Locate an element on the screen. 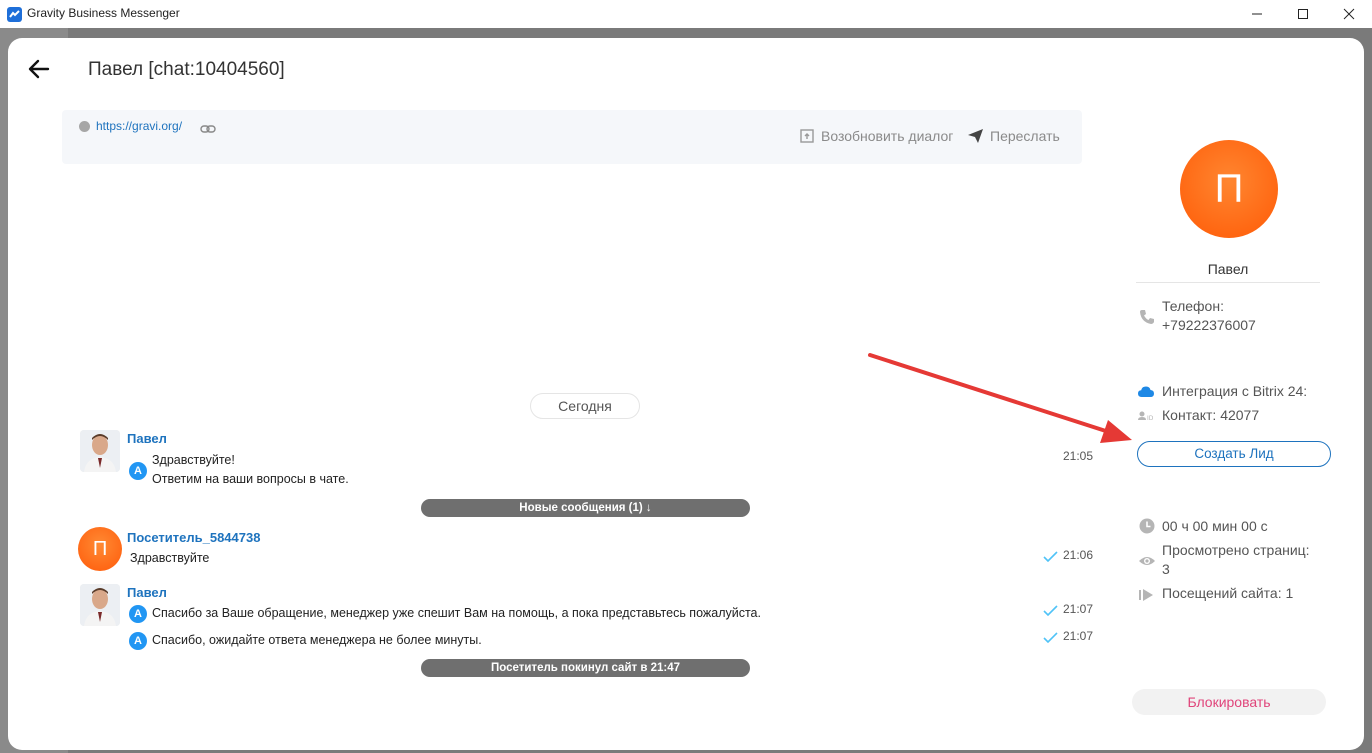  message-sender: Посетитель_5844738 is located at coordinates (193, 537).